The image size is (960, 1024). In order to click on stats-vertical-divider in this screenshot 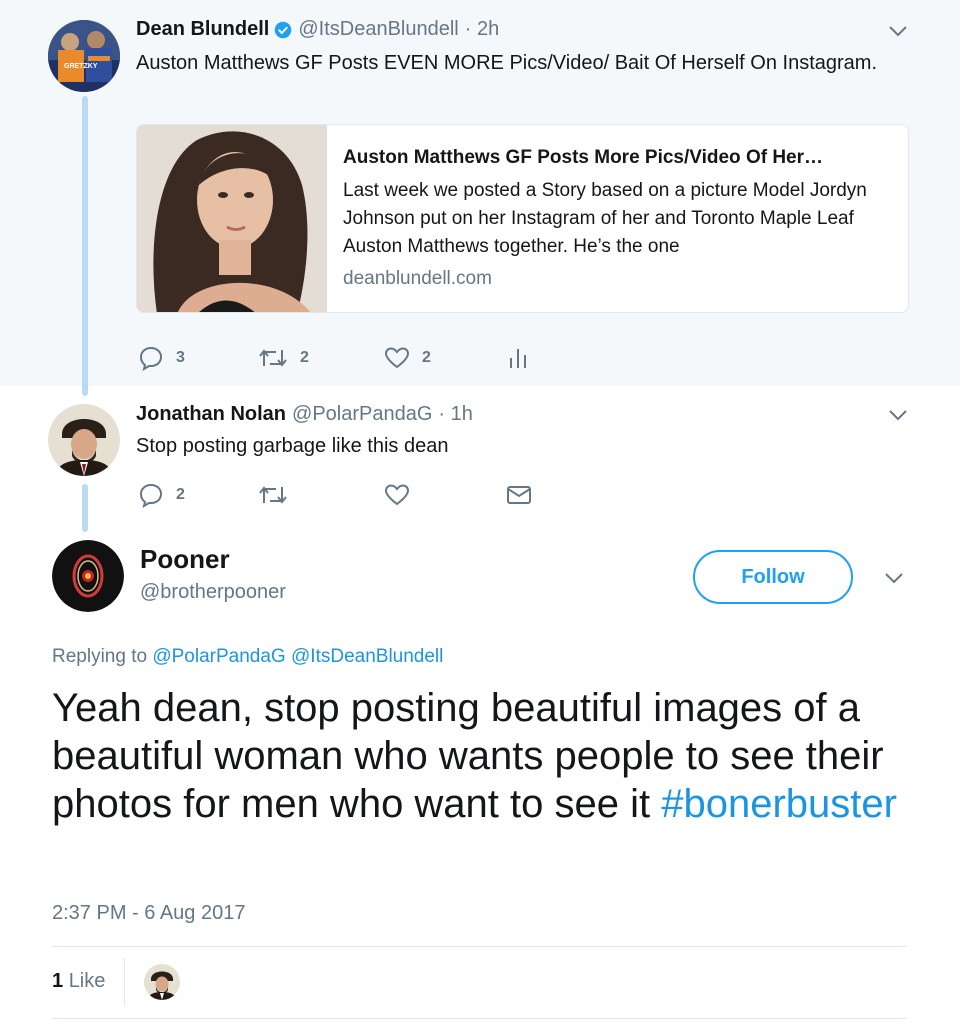, I will do `click(124, 982)`.